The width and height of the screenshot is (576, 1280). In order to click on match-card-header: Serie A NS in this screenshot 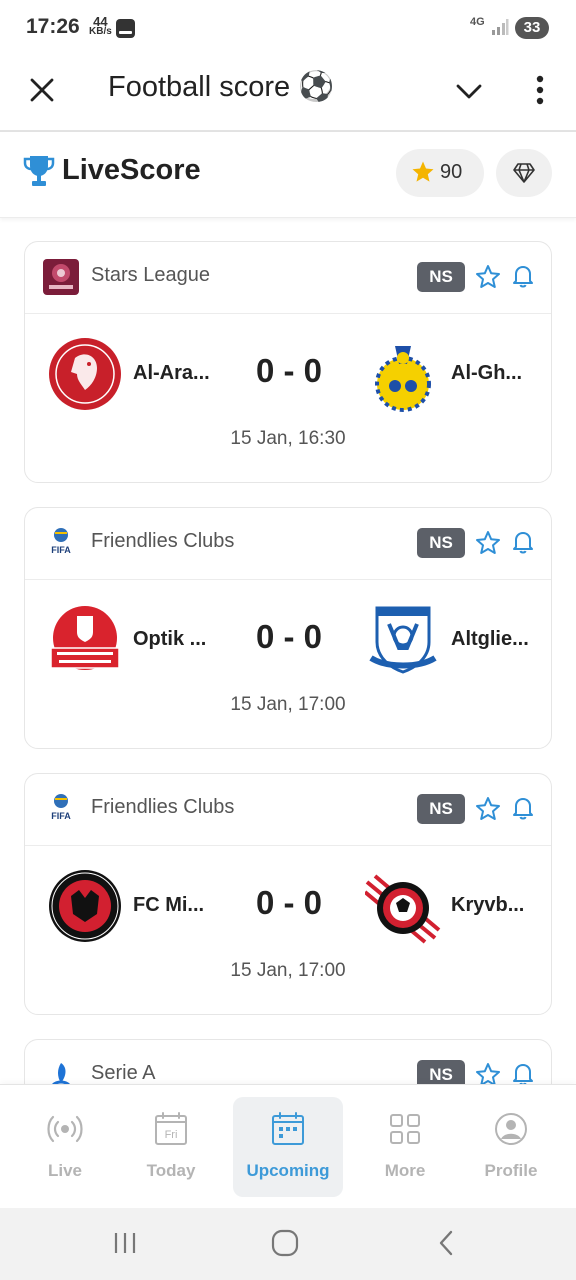, I will do `click(288, 1062)`.